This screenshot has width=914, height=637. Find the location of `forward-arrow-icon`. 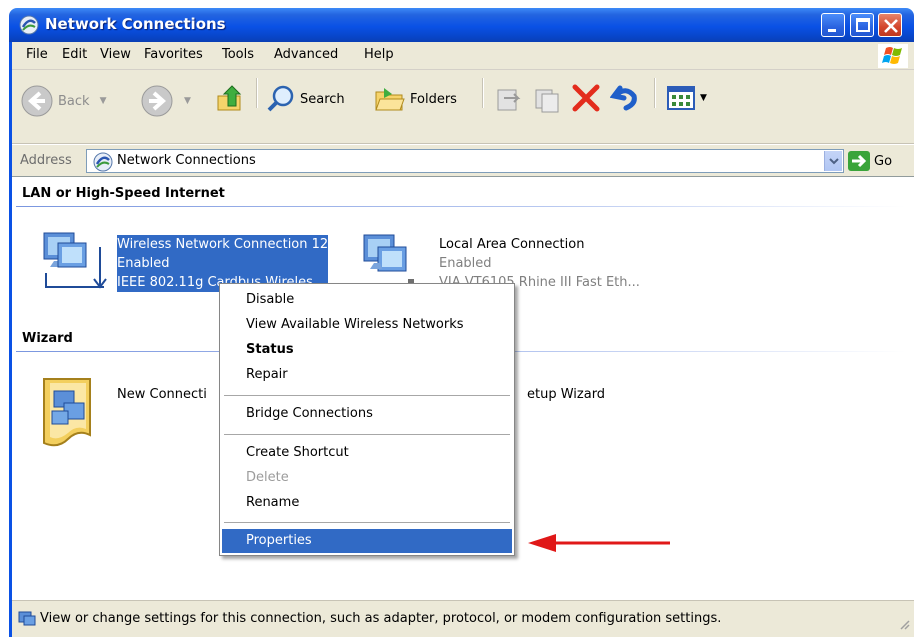

forward-arrow-icon is located at coordinates (157, 101).